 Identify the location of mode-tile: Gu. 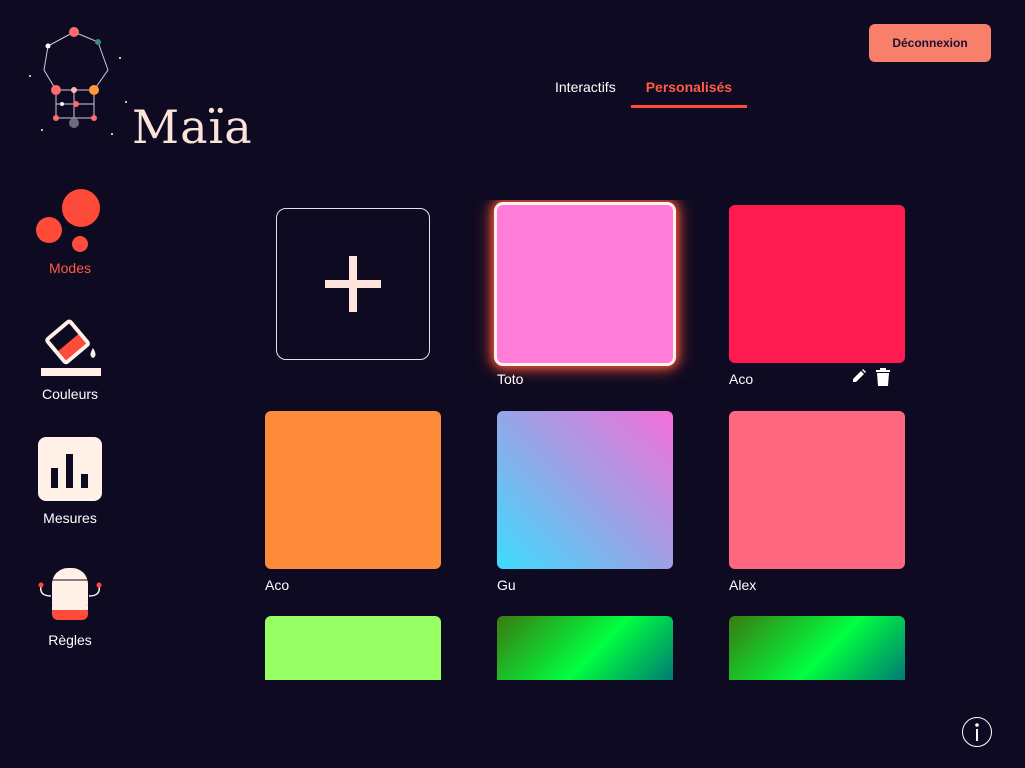
(585, 503).